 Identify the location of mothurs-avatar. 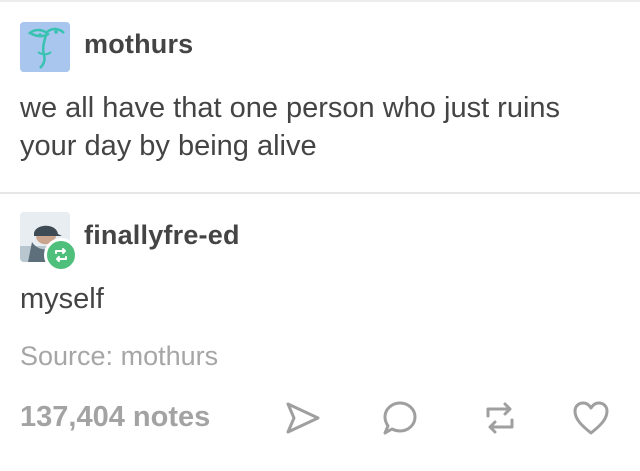
(45, 47).